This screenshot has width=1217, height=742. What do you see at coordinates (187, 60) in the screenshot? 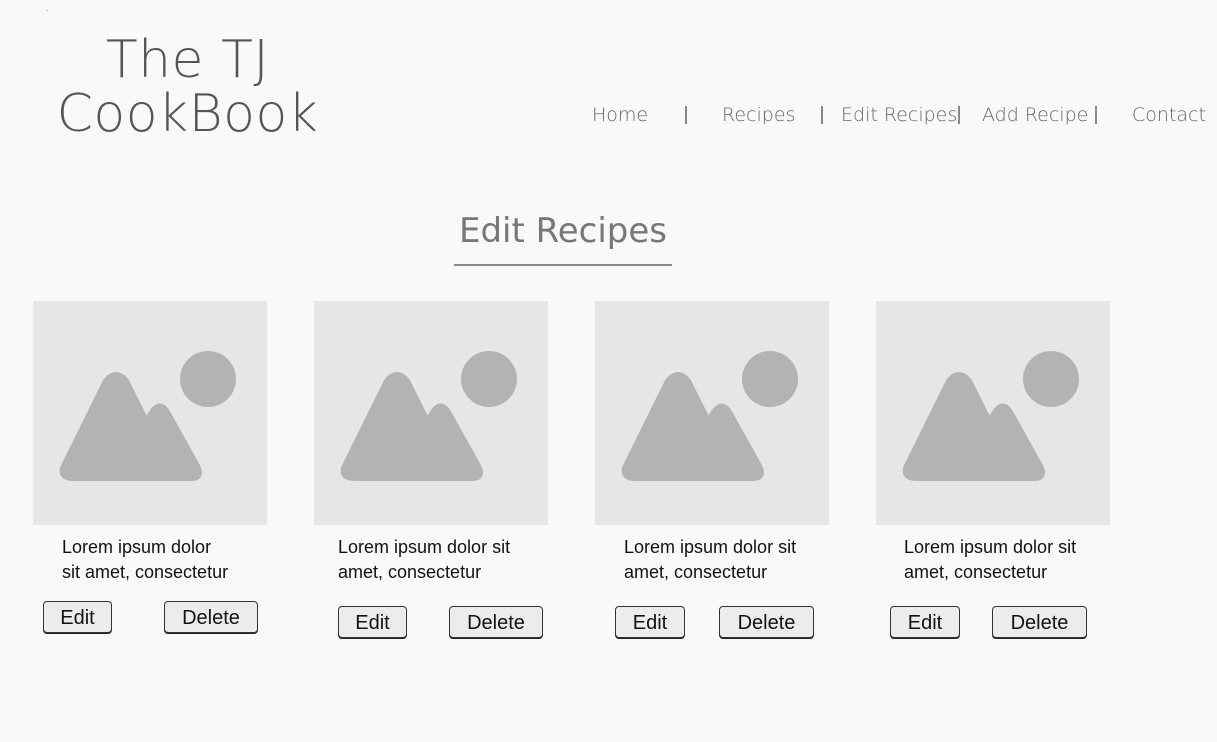
I see `logo-line-1: The TJ` at bounding box center [187, 60].